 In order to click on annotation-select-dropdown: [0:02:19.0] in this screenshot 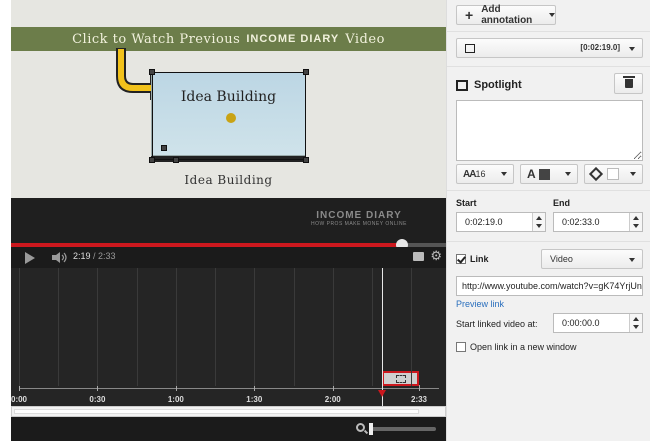, I will do `click(549, 48)`.